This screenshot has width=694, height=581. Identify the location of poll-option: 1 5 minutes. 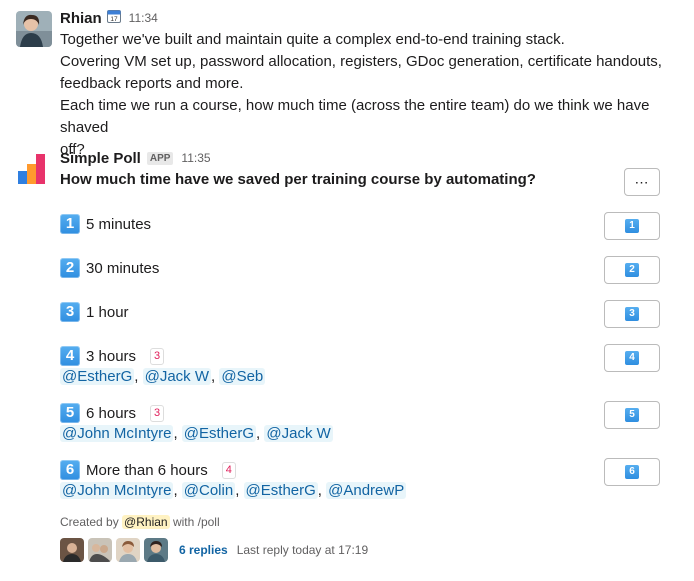
(105, 224).